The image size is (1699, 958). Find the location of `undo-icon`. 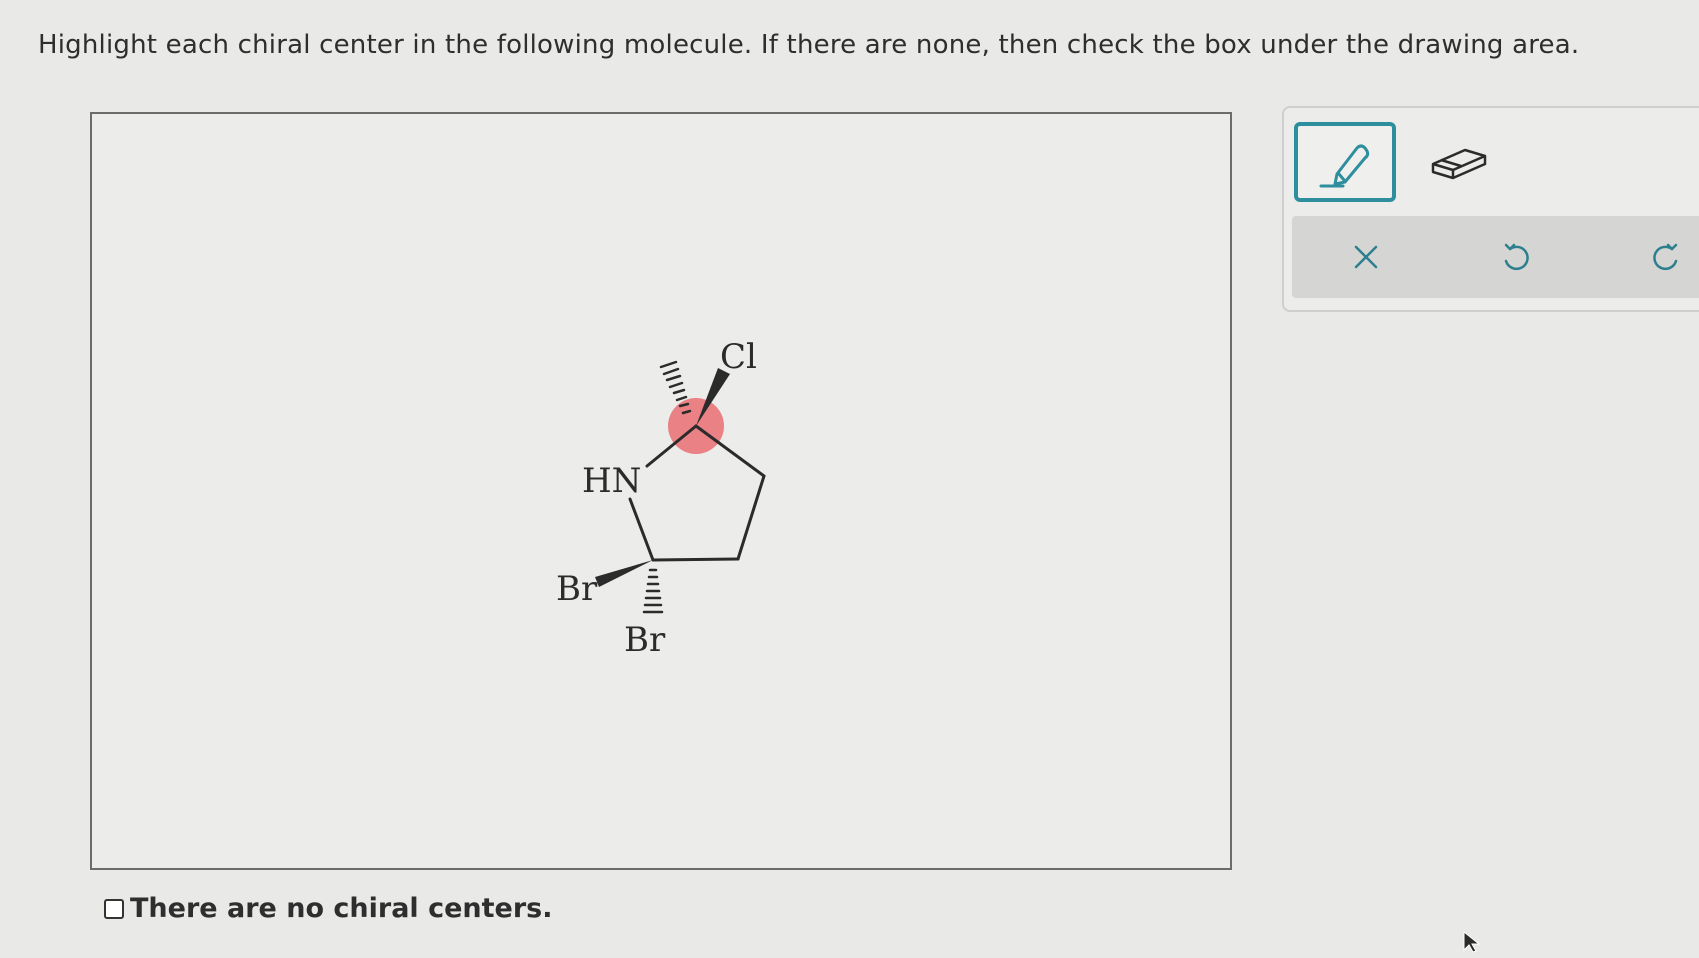

undo-icon is located at coordinates (1516, 257).